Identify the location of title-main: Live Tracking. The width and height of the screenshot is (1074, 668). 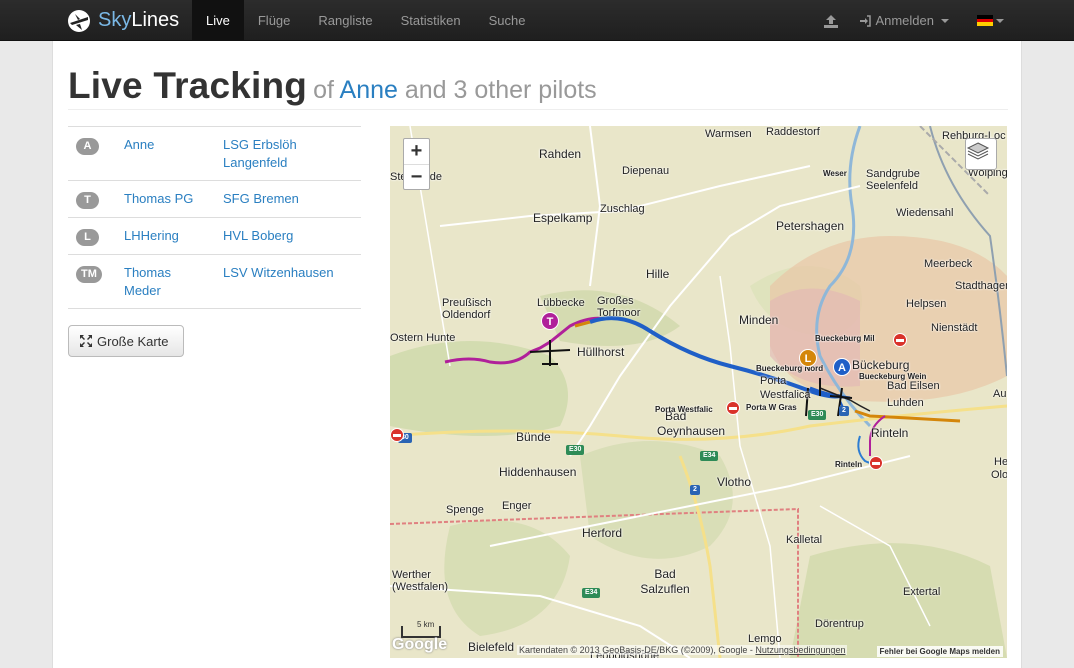
(188, 85).